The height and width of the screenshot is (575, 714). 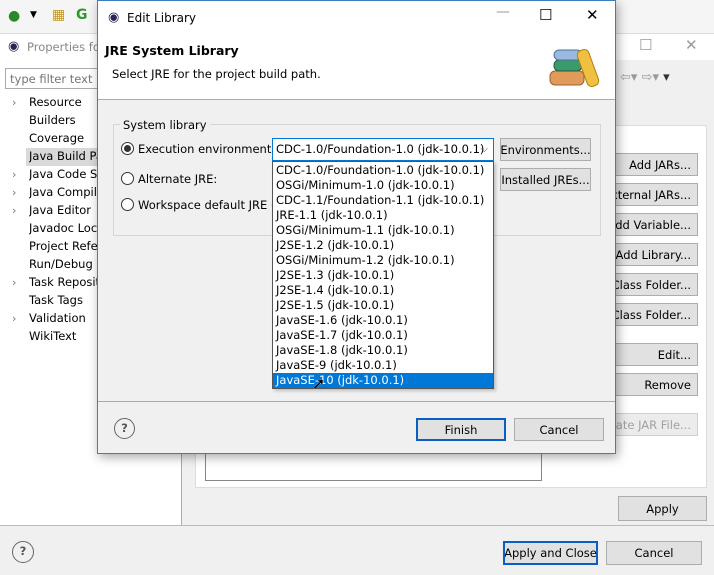 What do you see at coordinates (383, 380) in the screenshot?
I see `dropdown-option: JavaSE-10 (jdk-10.0.1)` at bounding box center [383, 380].